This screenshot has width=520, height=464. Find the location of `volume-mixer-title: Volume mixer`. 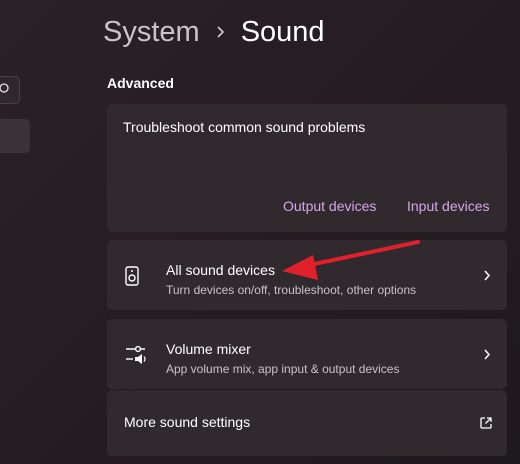

volume-mixer-title: Volume mixer is located at coordinates (208, 349).